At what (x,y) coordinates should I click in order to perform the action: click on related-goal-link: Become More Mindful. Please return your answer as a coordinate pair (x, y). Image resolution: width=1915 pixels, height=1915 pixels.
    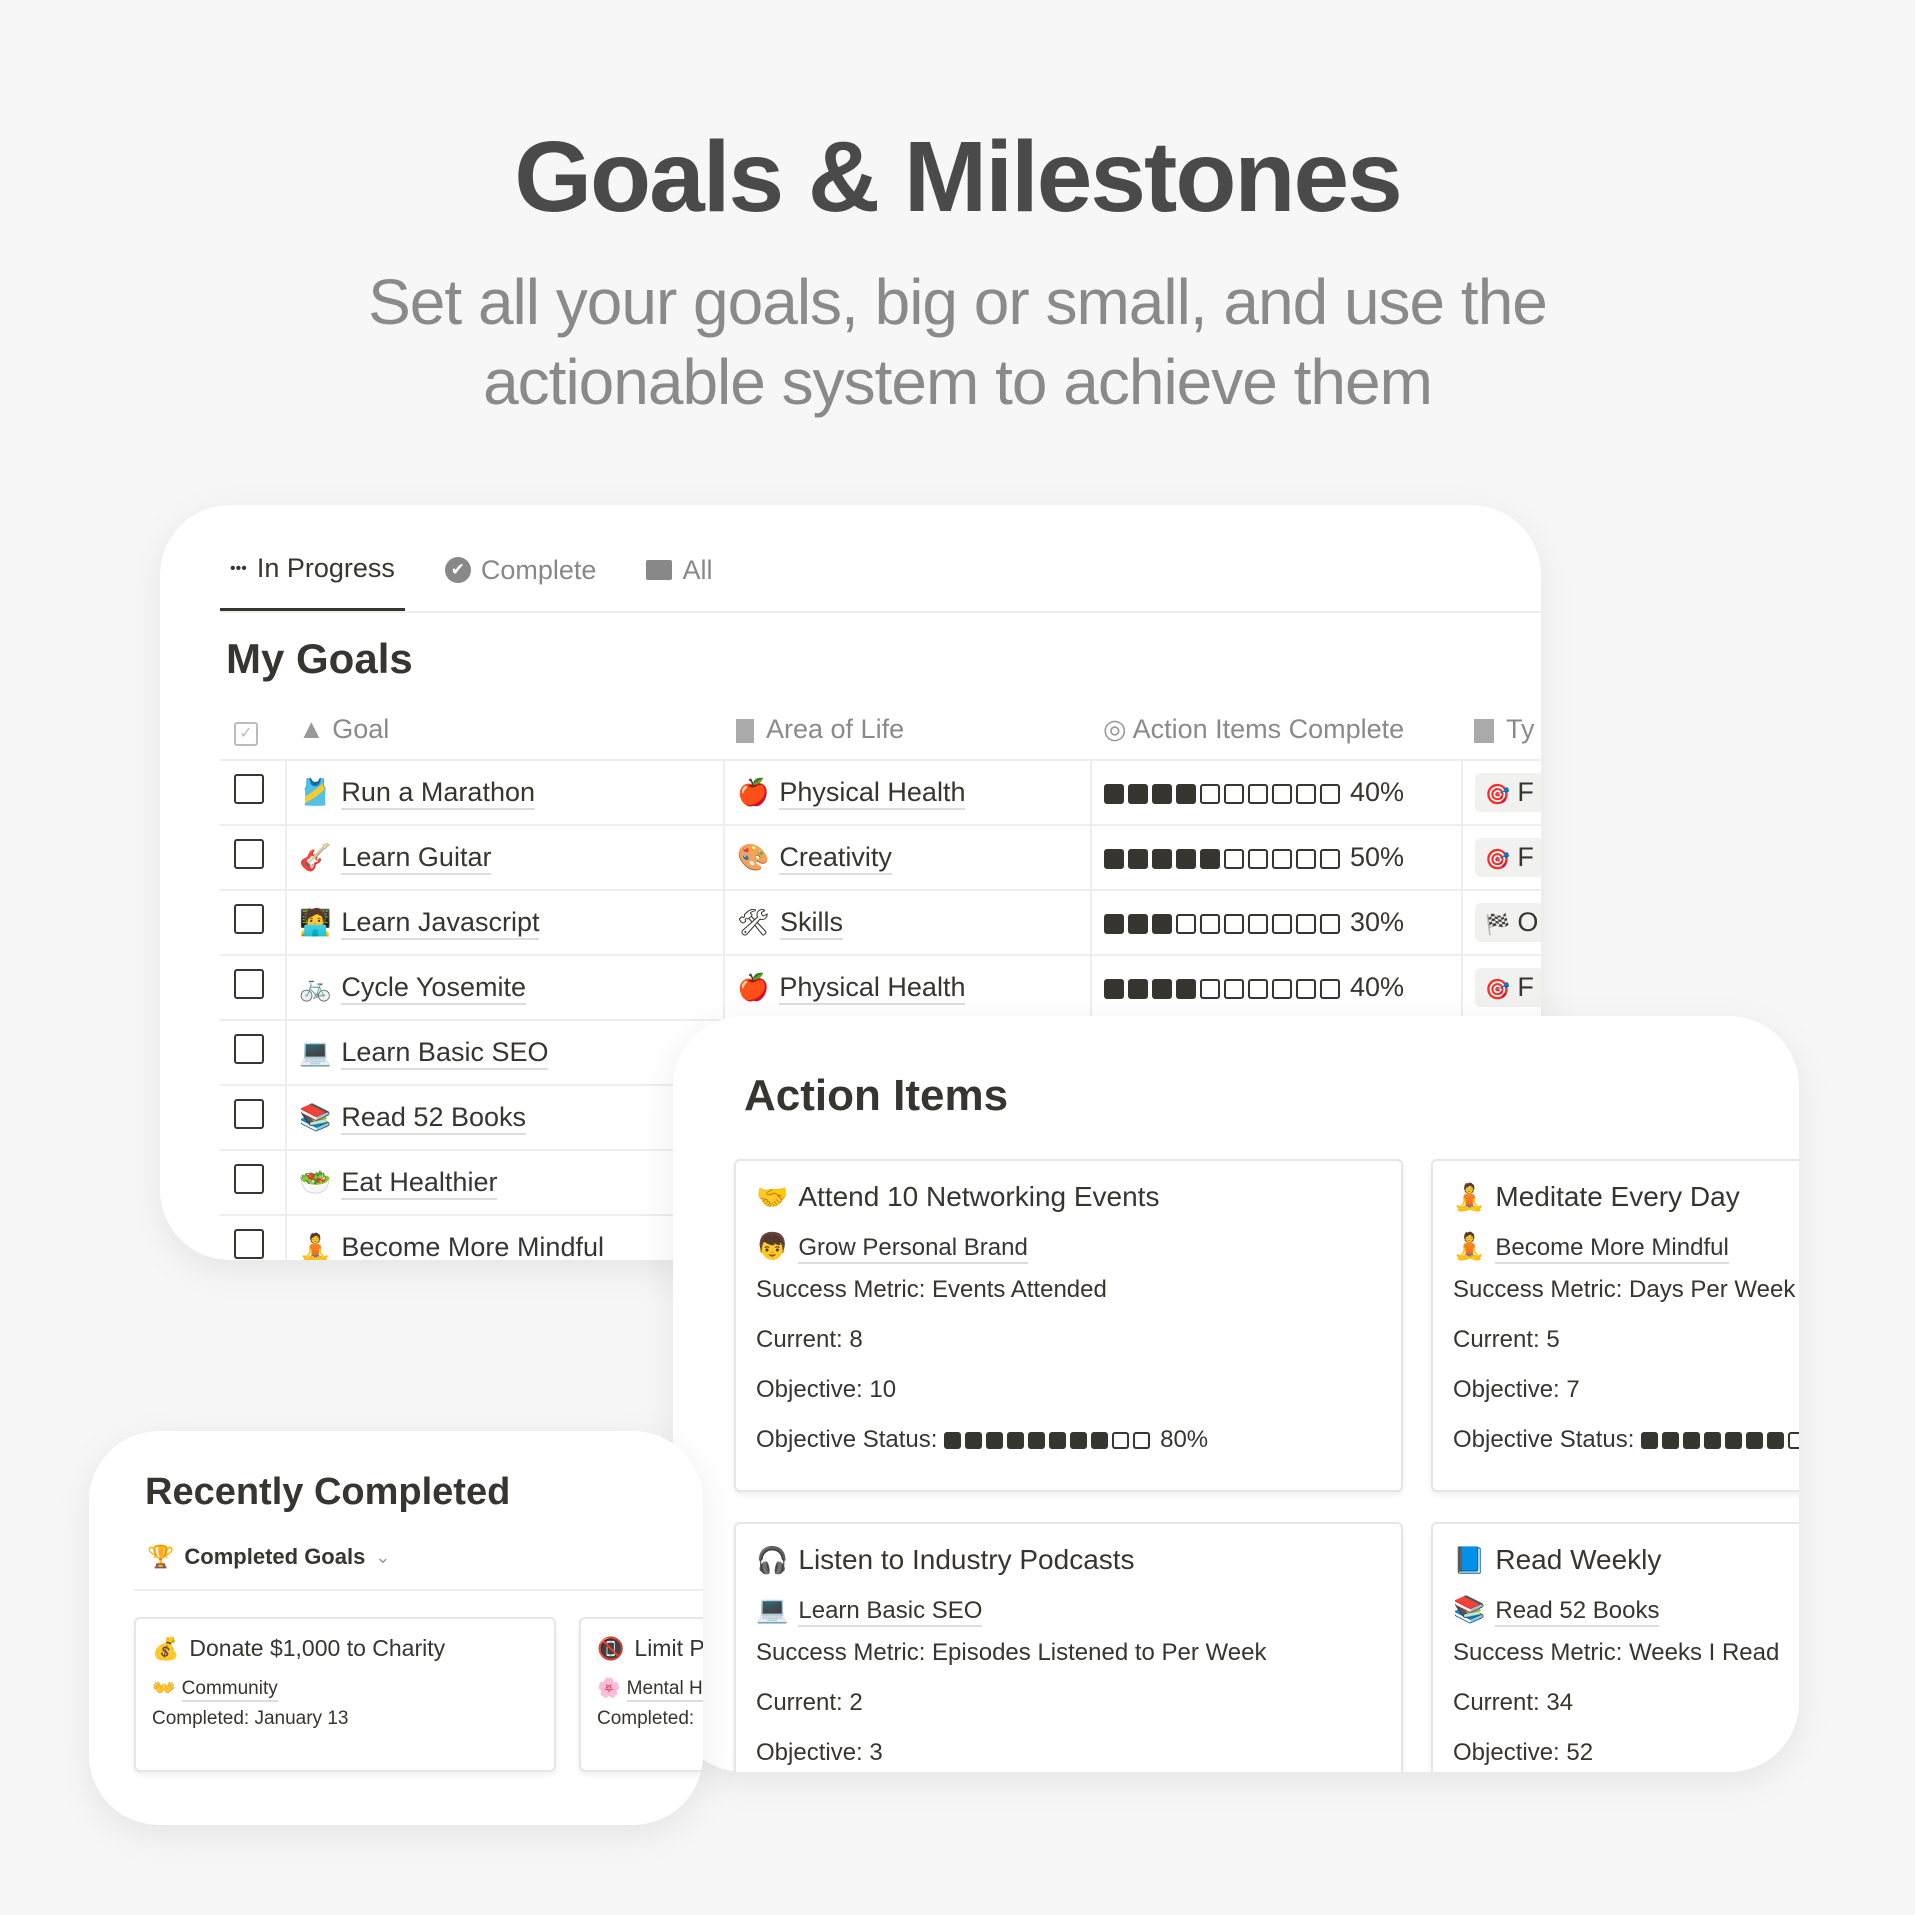
    Looking at the image, I should click on (1612, 1249).